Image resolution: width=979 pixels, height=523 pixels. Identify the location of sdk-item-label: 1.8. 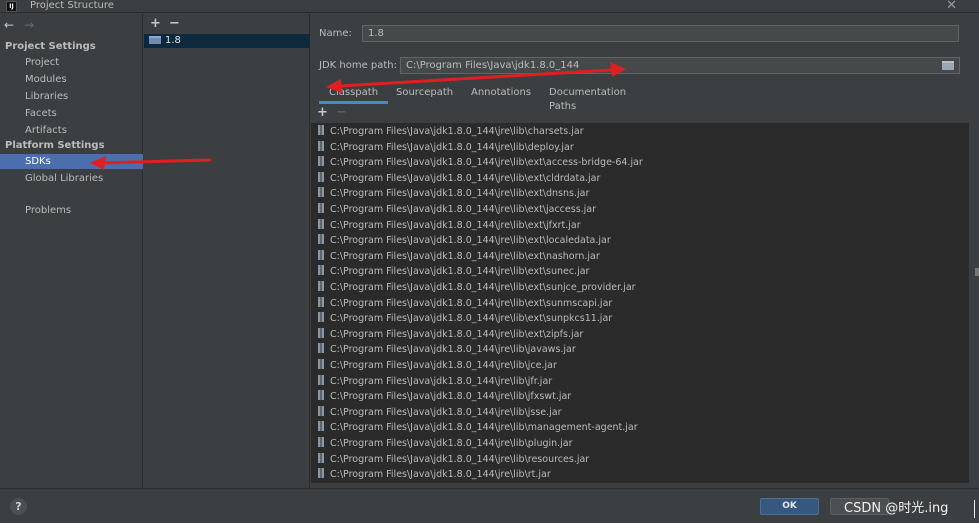
(173, 40).